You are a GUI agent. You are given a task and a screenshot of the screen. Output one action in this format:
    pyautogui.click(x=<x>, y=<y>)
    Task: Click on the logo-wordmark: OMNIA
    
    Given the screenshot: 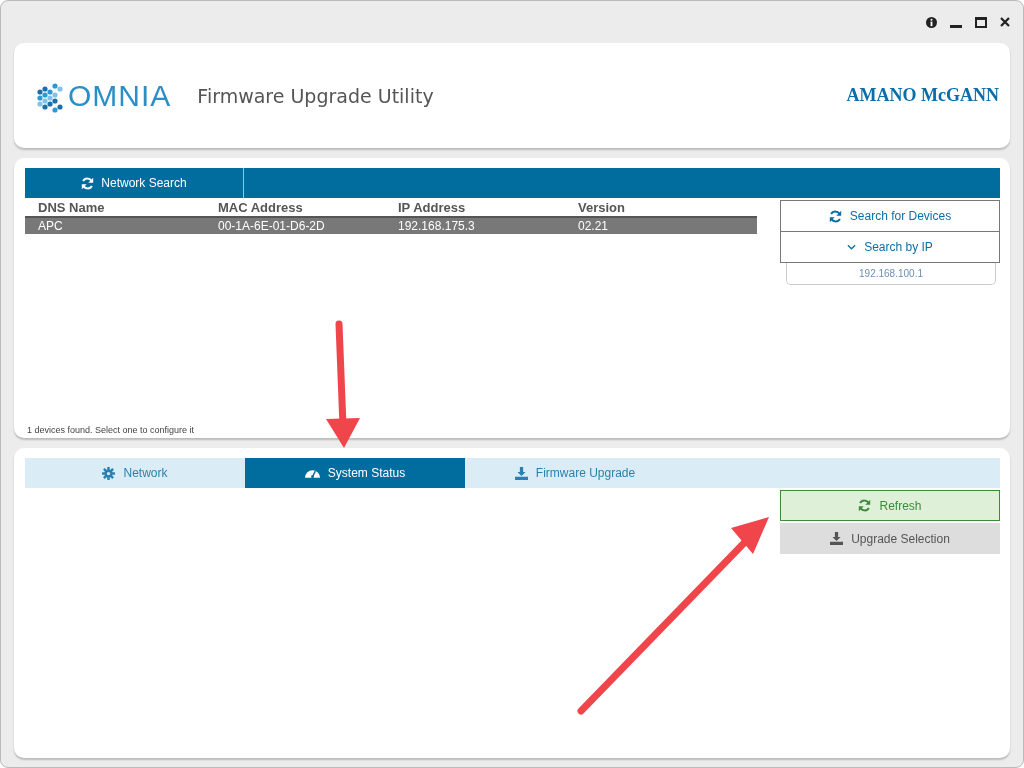 What is the action you would take?
    pyautogui.click(x=120, y=95)
    